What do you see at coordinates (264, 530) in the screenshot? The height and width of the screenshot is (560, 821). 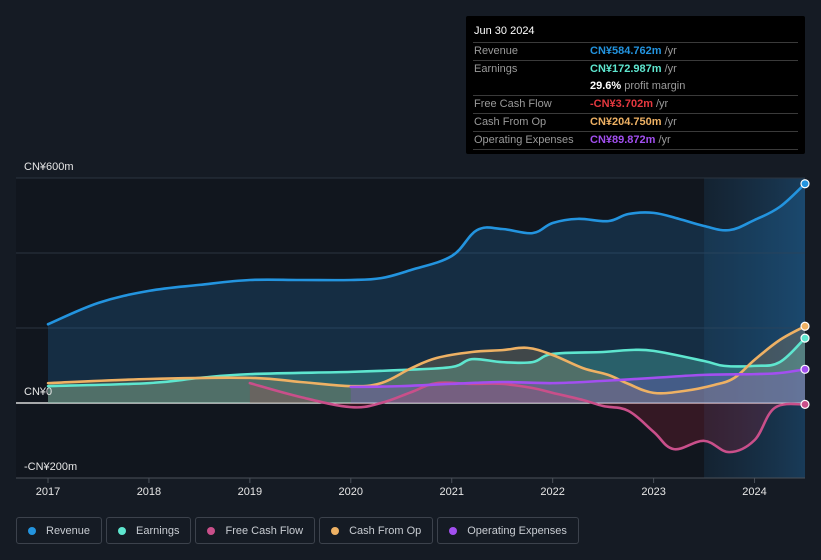 I see `legend-label: Free Cash Flow` at bounding box center [264, 530].